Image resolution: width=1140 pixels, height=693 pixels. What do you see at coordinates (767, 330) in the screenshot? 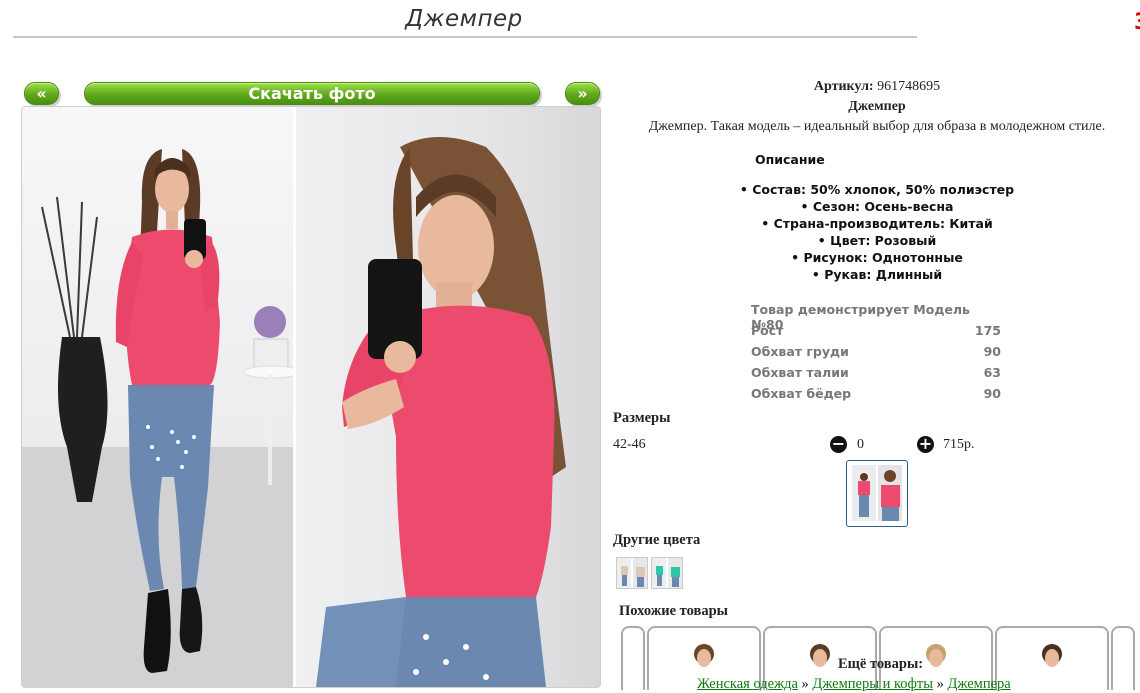
I see `model-row-label: Рост` at bounding box center [767, 330].